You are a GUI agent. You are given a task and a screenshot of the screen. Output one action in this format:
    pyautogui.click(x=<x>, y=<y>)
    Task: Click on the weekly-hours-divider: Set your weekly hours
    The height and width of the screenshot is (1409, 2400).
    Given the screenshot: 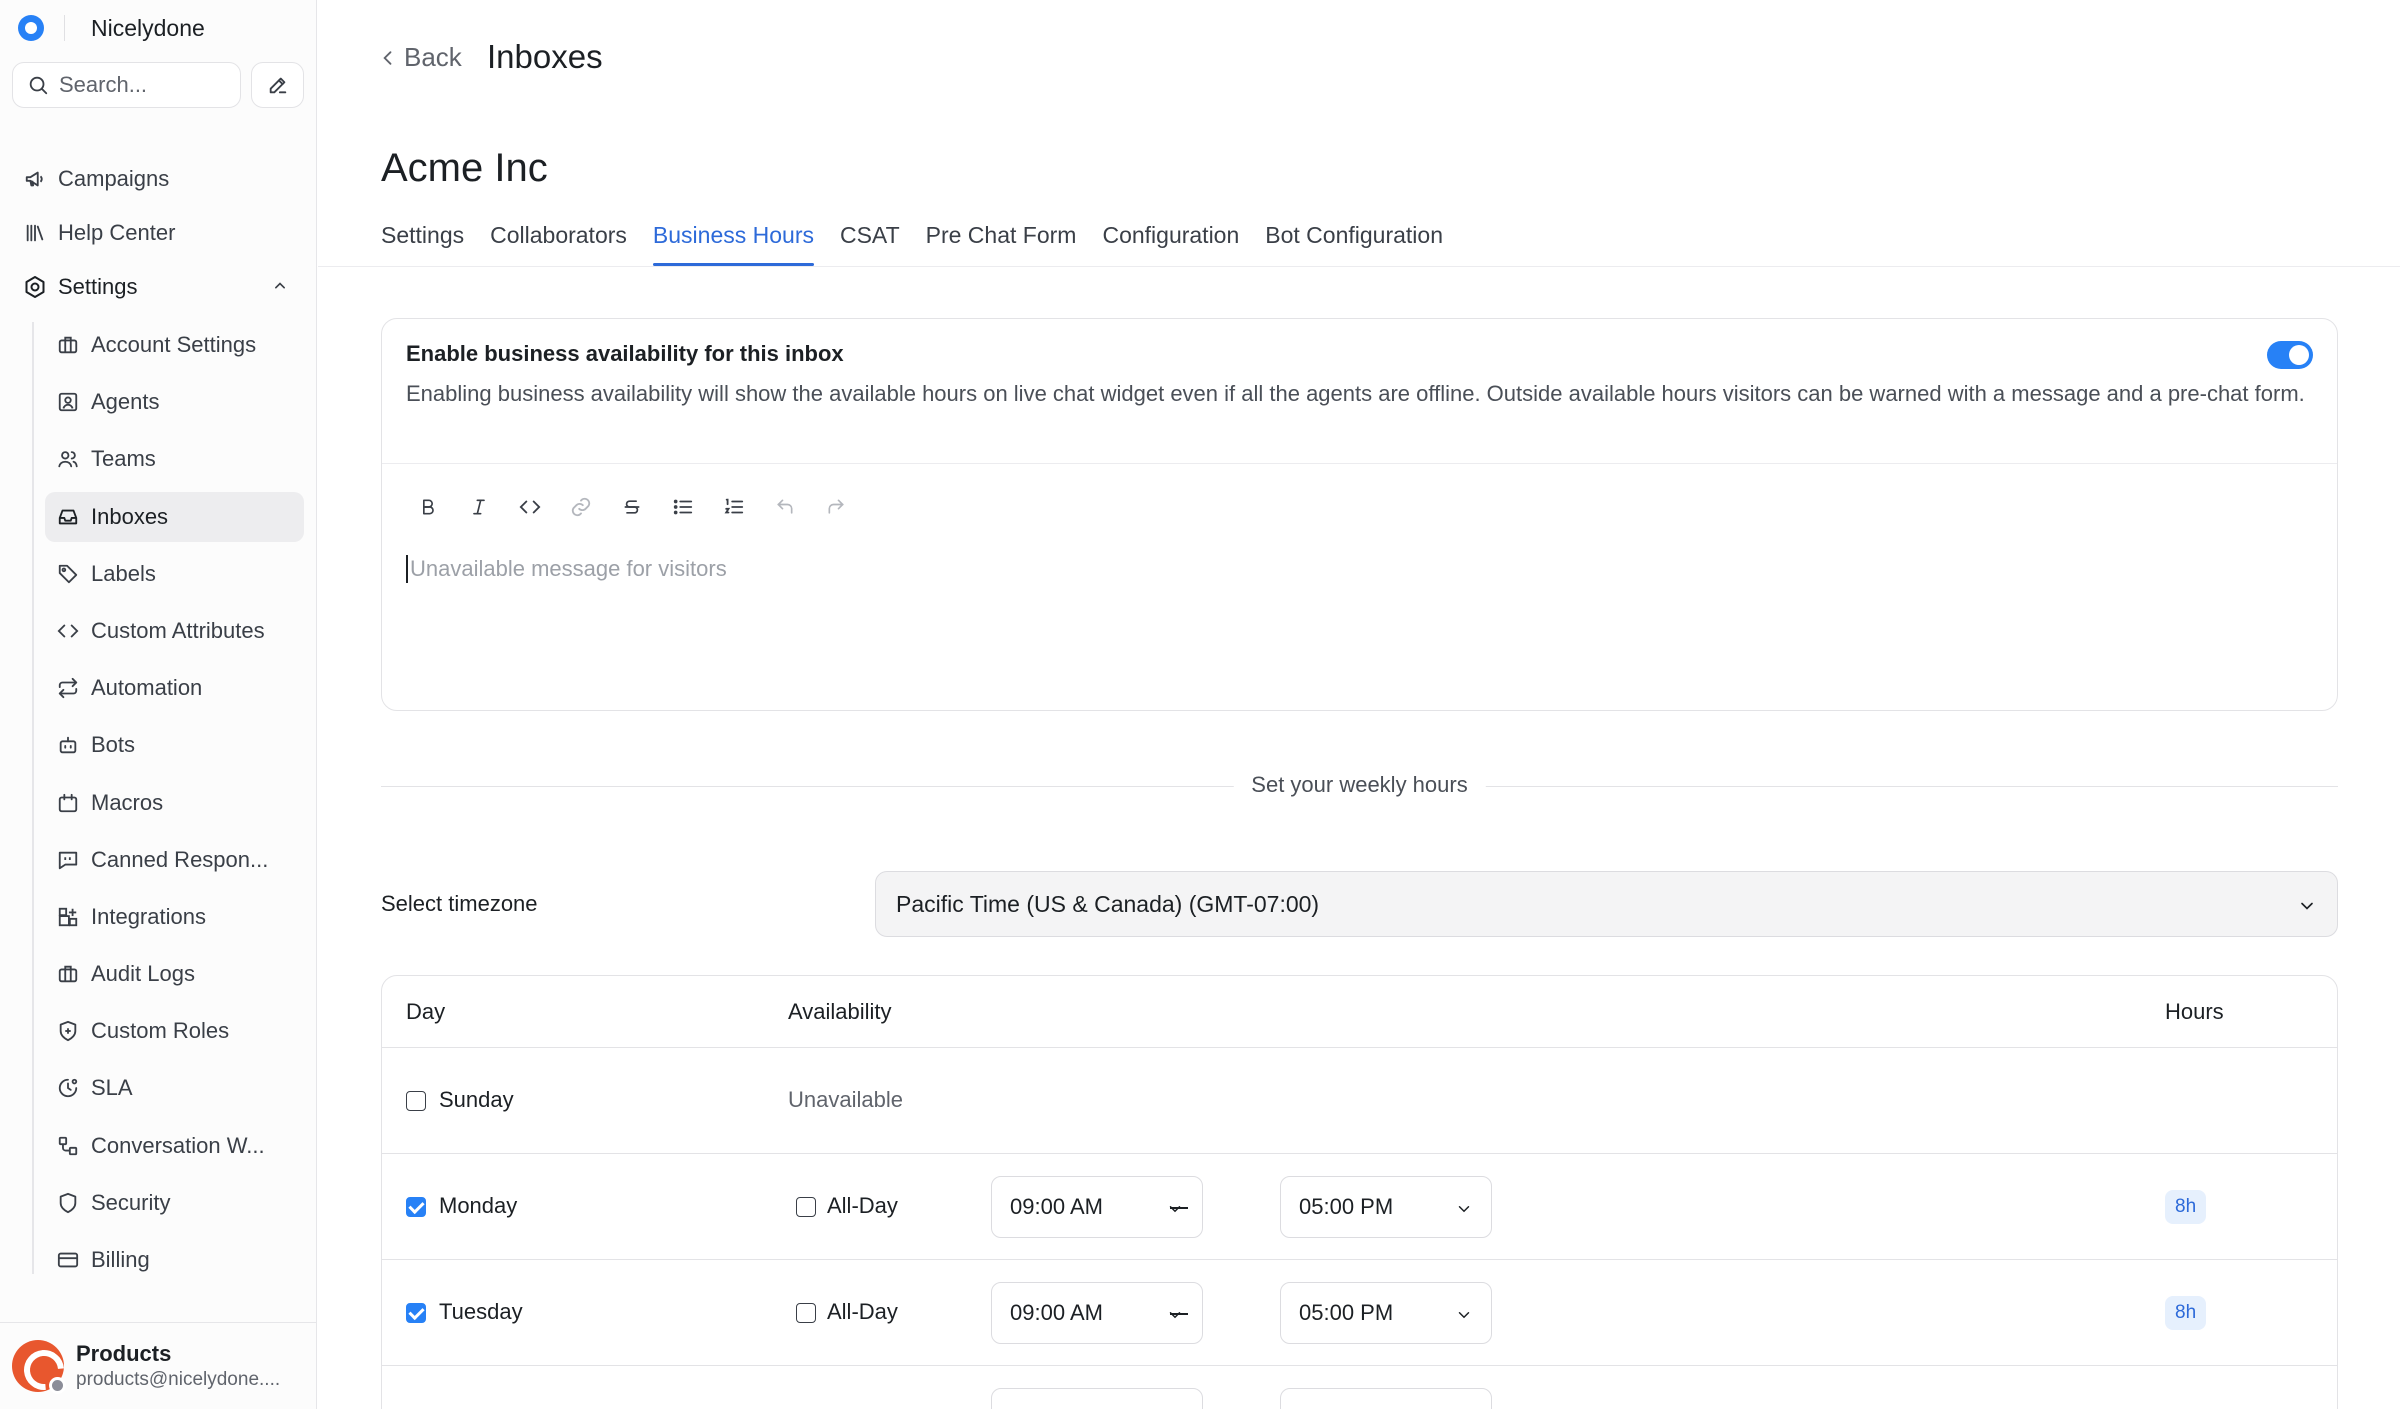 What is the action you would take?
    pyautogui.click(x=1359, y=786)
    